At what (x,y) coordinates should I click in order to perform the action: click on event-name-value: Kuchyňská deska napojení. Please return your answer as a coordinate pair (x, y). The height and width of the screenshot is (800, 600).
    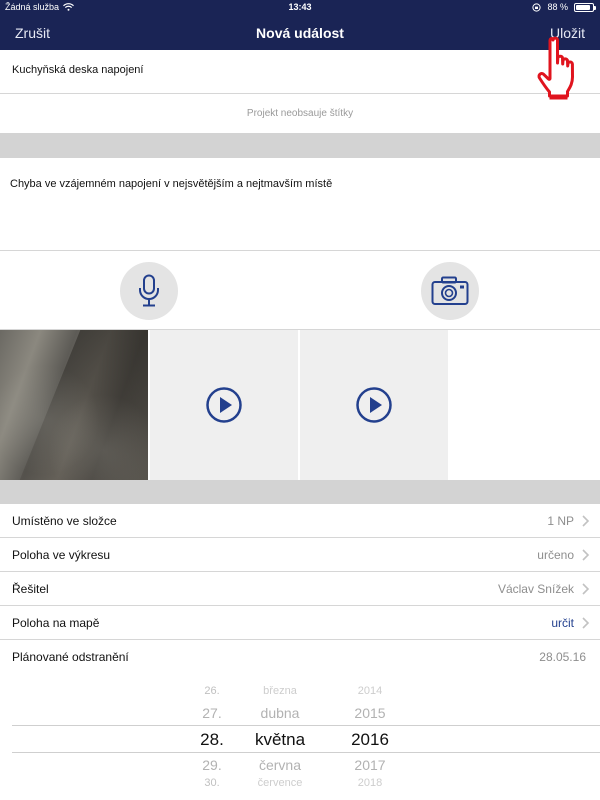
    Looking at the image, I should click on (78, 70).